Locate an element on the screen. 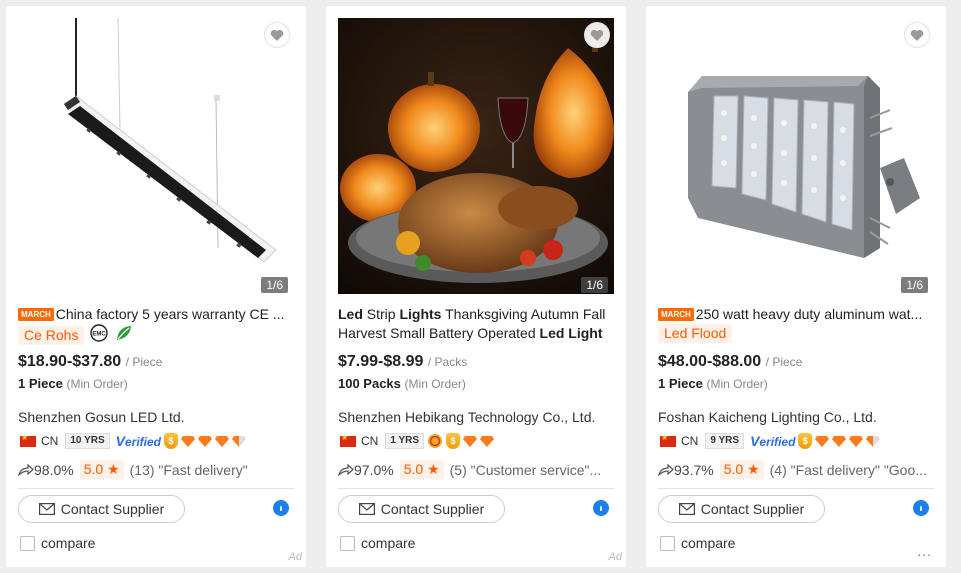 The image size is (961, 573). trade-assurance-icon is located at coordinates (435, 441).